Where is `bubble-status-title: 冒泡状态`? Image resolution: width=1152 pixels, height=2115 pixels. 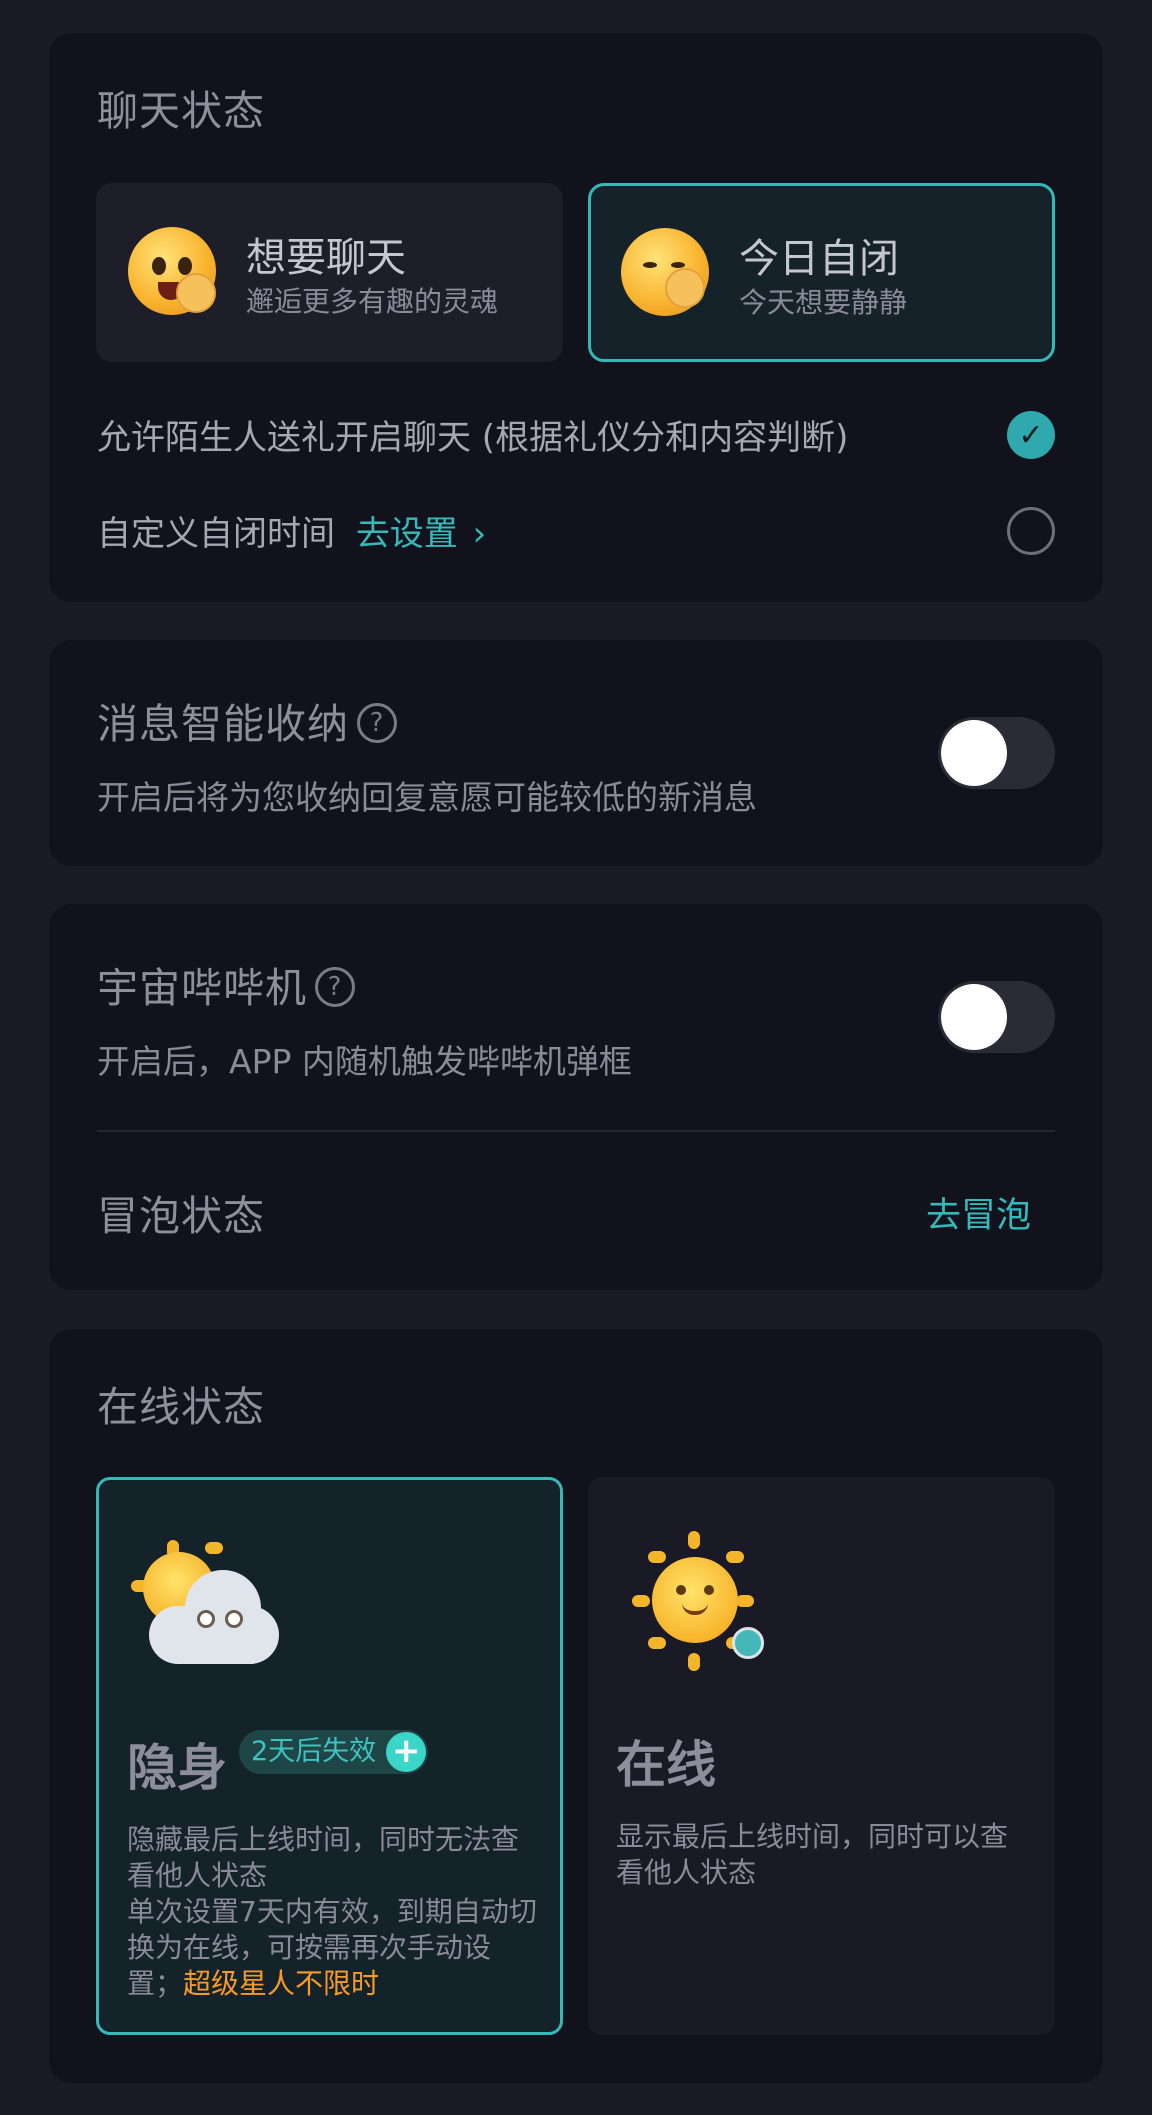 bubble-status-title: 冒泡状态 is located at coordinates (181, 1216).